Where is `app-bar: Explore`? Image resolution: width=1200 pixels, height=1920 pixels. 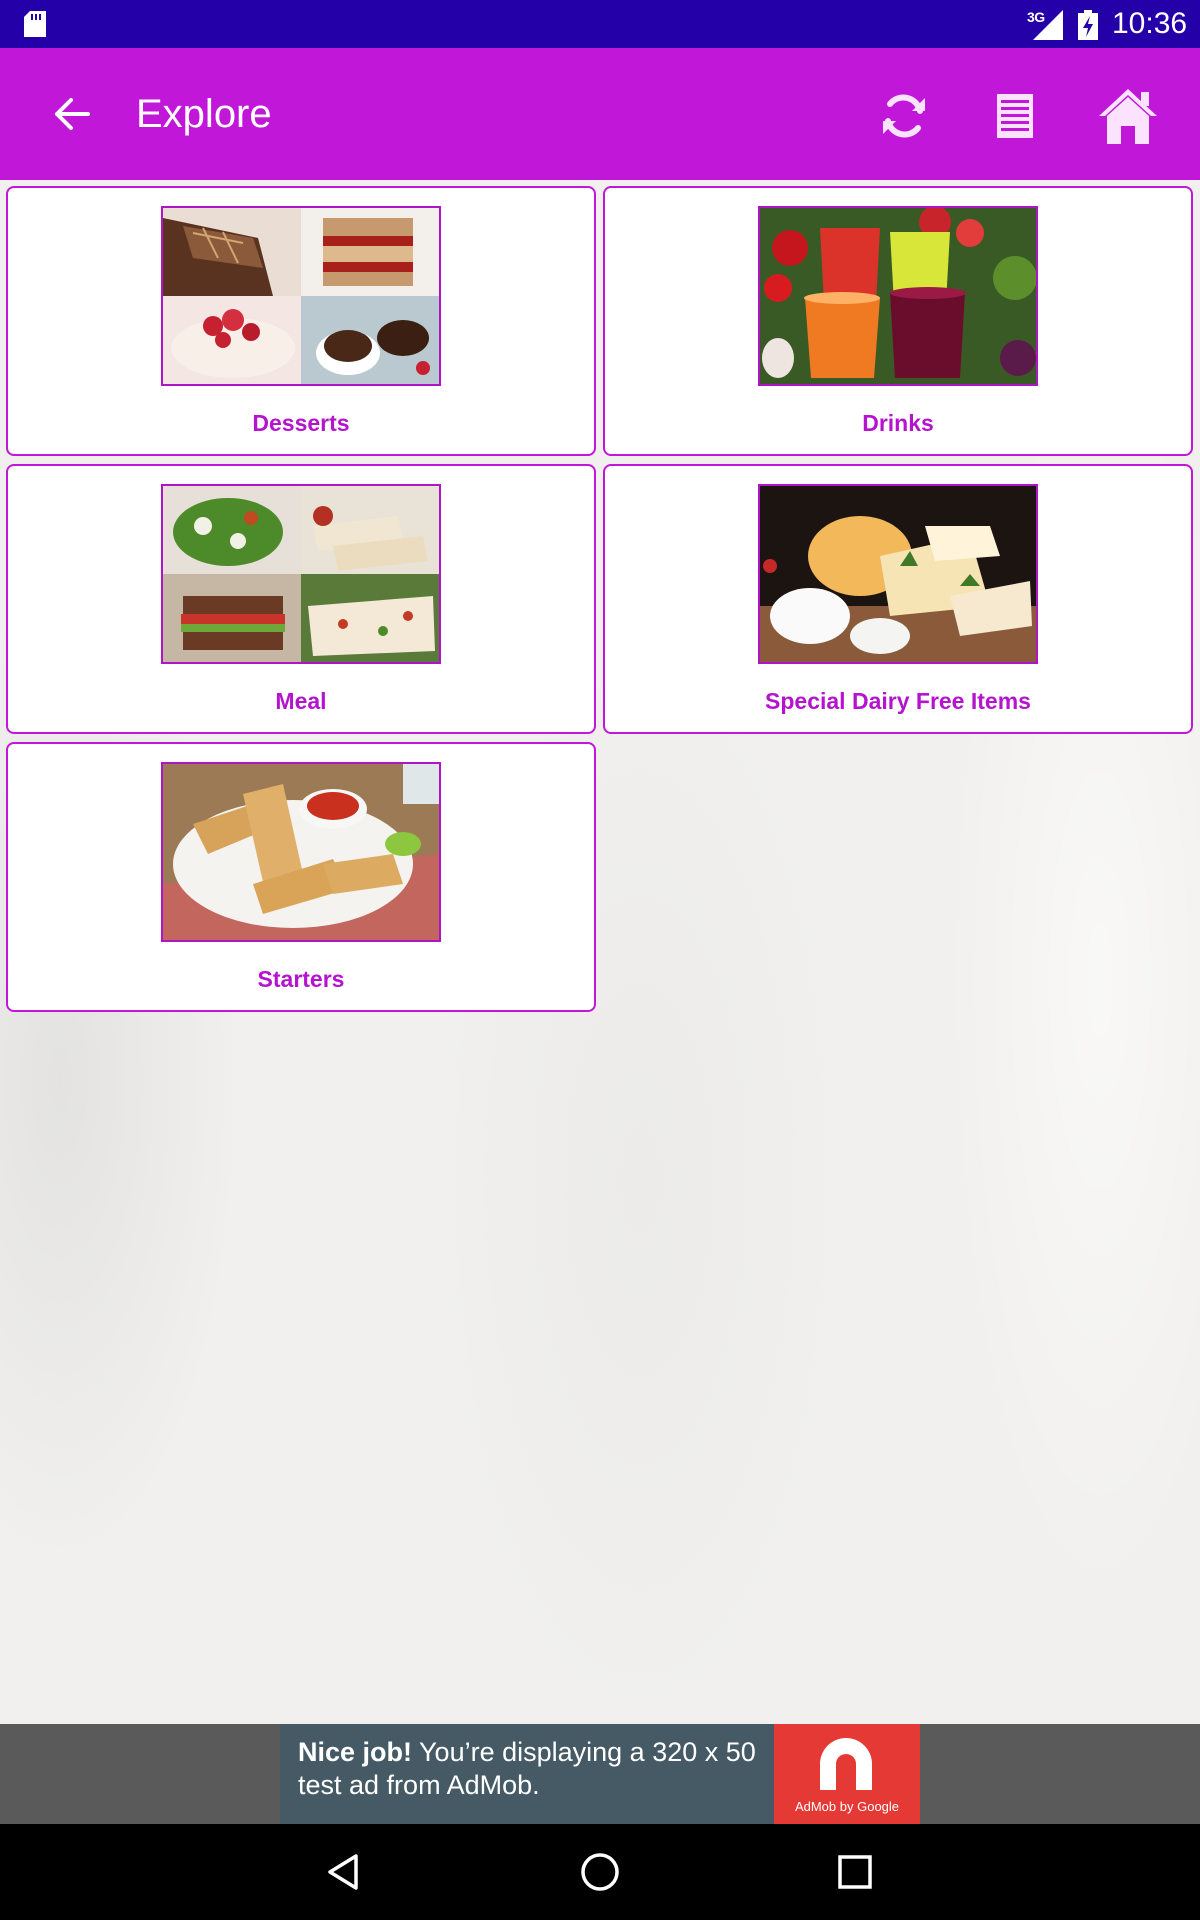 app-bar: Explore is located at coordinates (600, 114).